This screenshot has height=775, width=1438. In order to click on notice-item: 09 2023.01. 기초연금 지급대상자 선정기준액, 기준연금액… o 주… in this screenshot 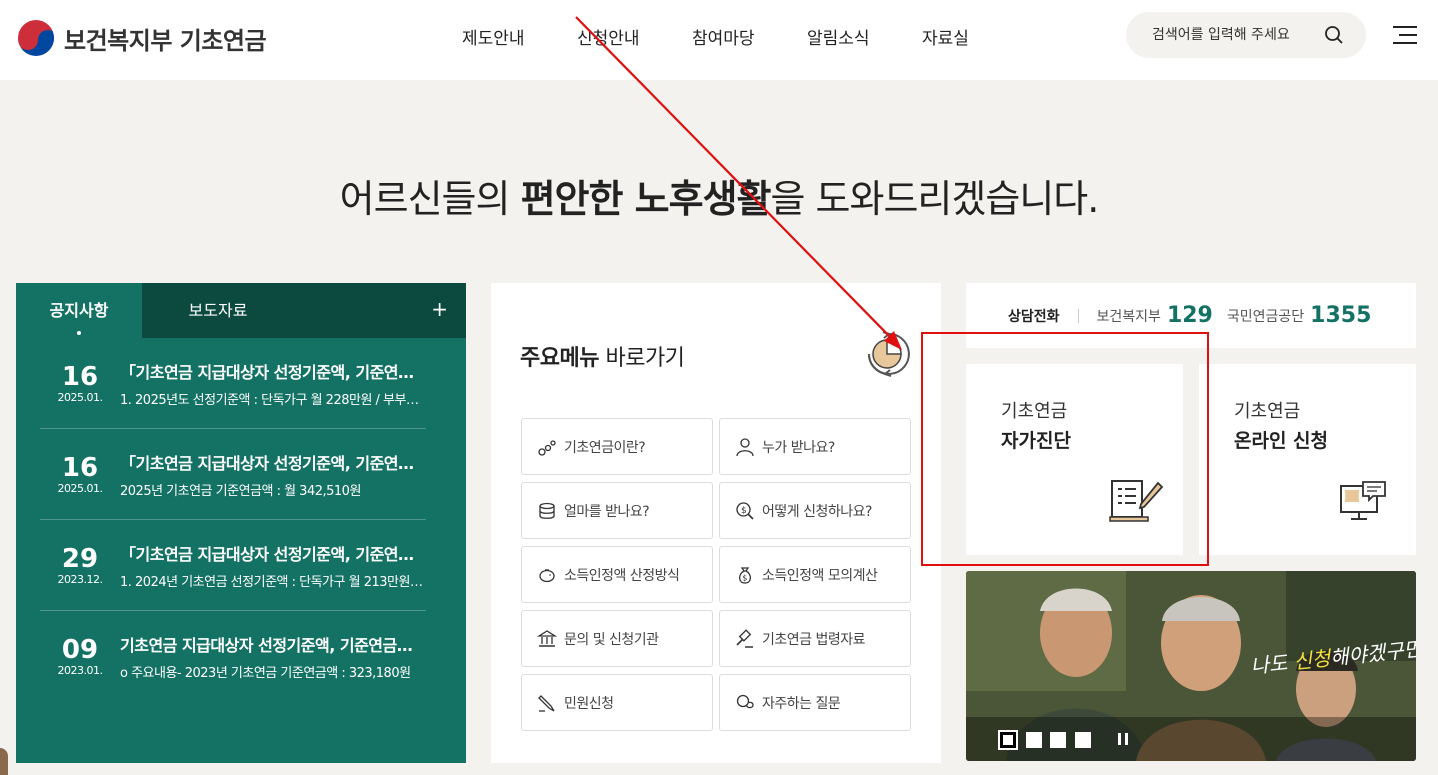, I will do `click(233, 656)`.